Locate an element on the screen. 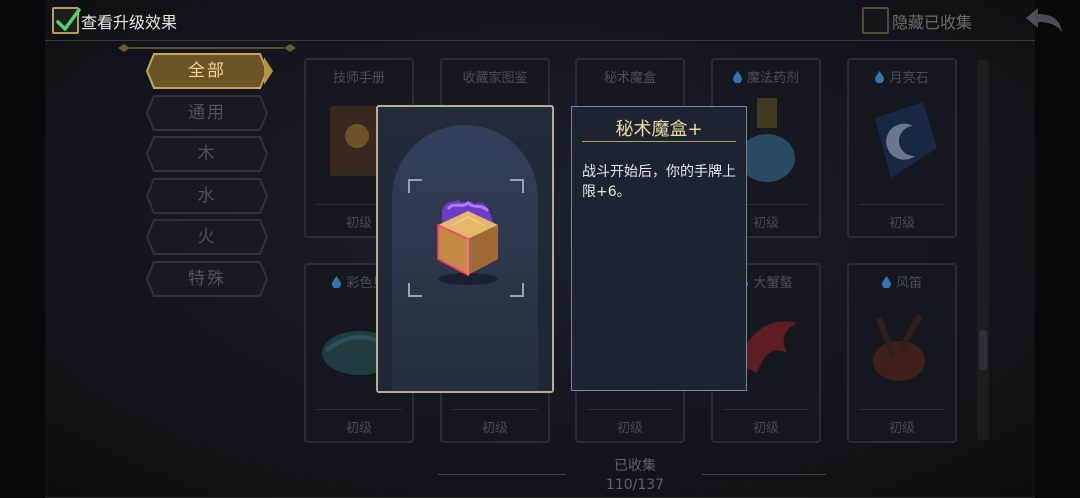  category-label: 火 is located at coordinates (207, 237).